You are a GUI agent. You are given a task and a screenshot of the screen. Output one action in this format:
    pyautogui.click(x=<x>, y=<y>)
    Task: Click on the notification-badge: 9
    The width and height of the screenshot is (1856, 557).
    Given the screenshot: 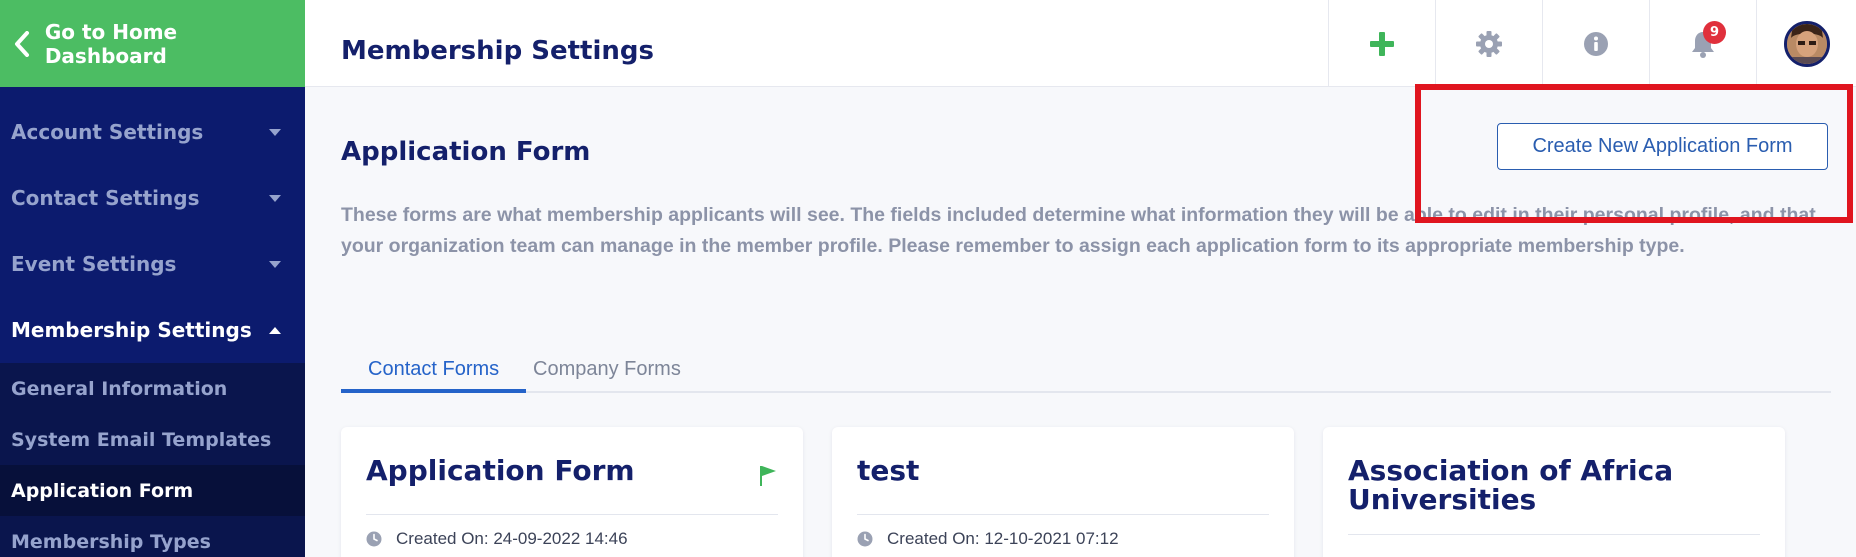 What is the action you would take?
    pyautogui.click(x=1714, y=32)
    